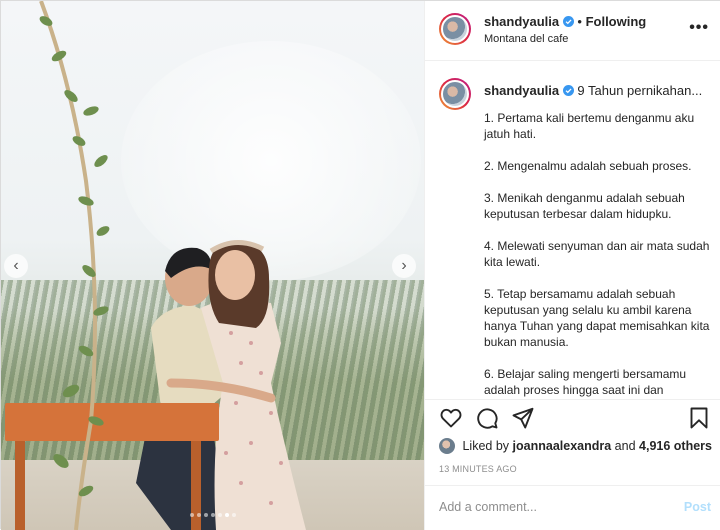 The width and height of the screenshot is (720, 530). Describe the element at coordinates (521, 21) in the screenshot. I see `author-username: shandyaulia` at that location.